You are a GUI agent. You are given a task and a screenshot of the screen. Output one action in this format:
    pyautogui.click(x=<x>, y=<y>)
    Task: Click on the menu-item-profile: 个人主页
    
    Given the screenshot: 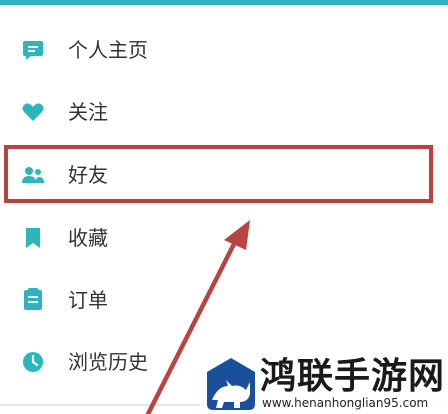 What is the action you would take?
    pyautogui.click(x=224, y=50)
    